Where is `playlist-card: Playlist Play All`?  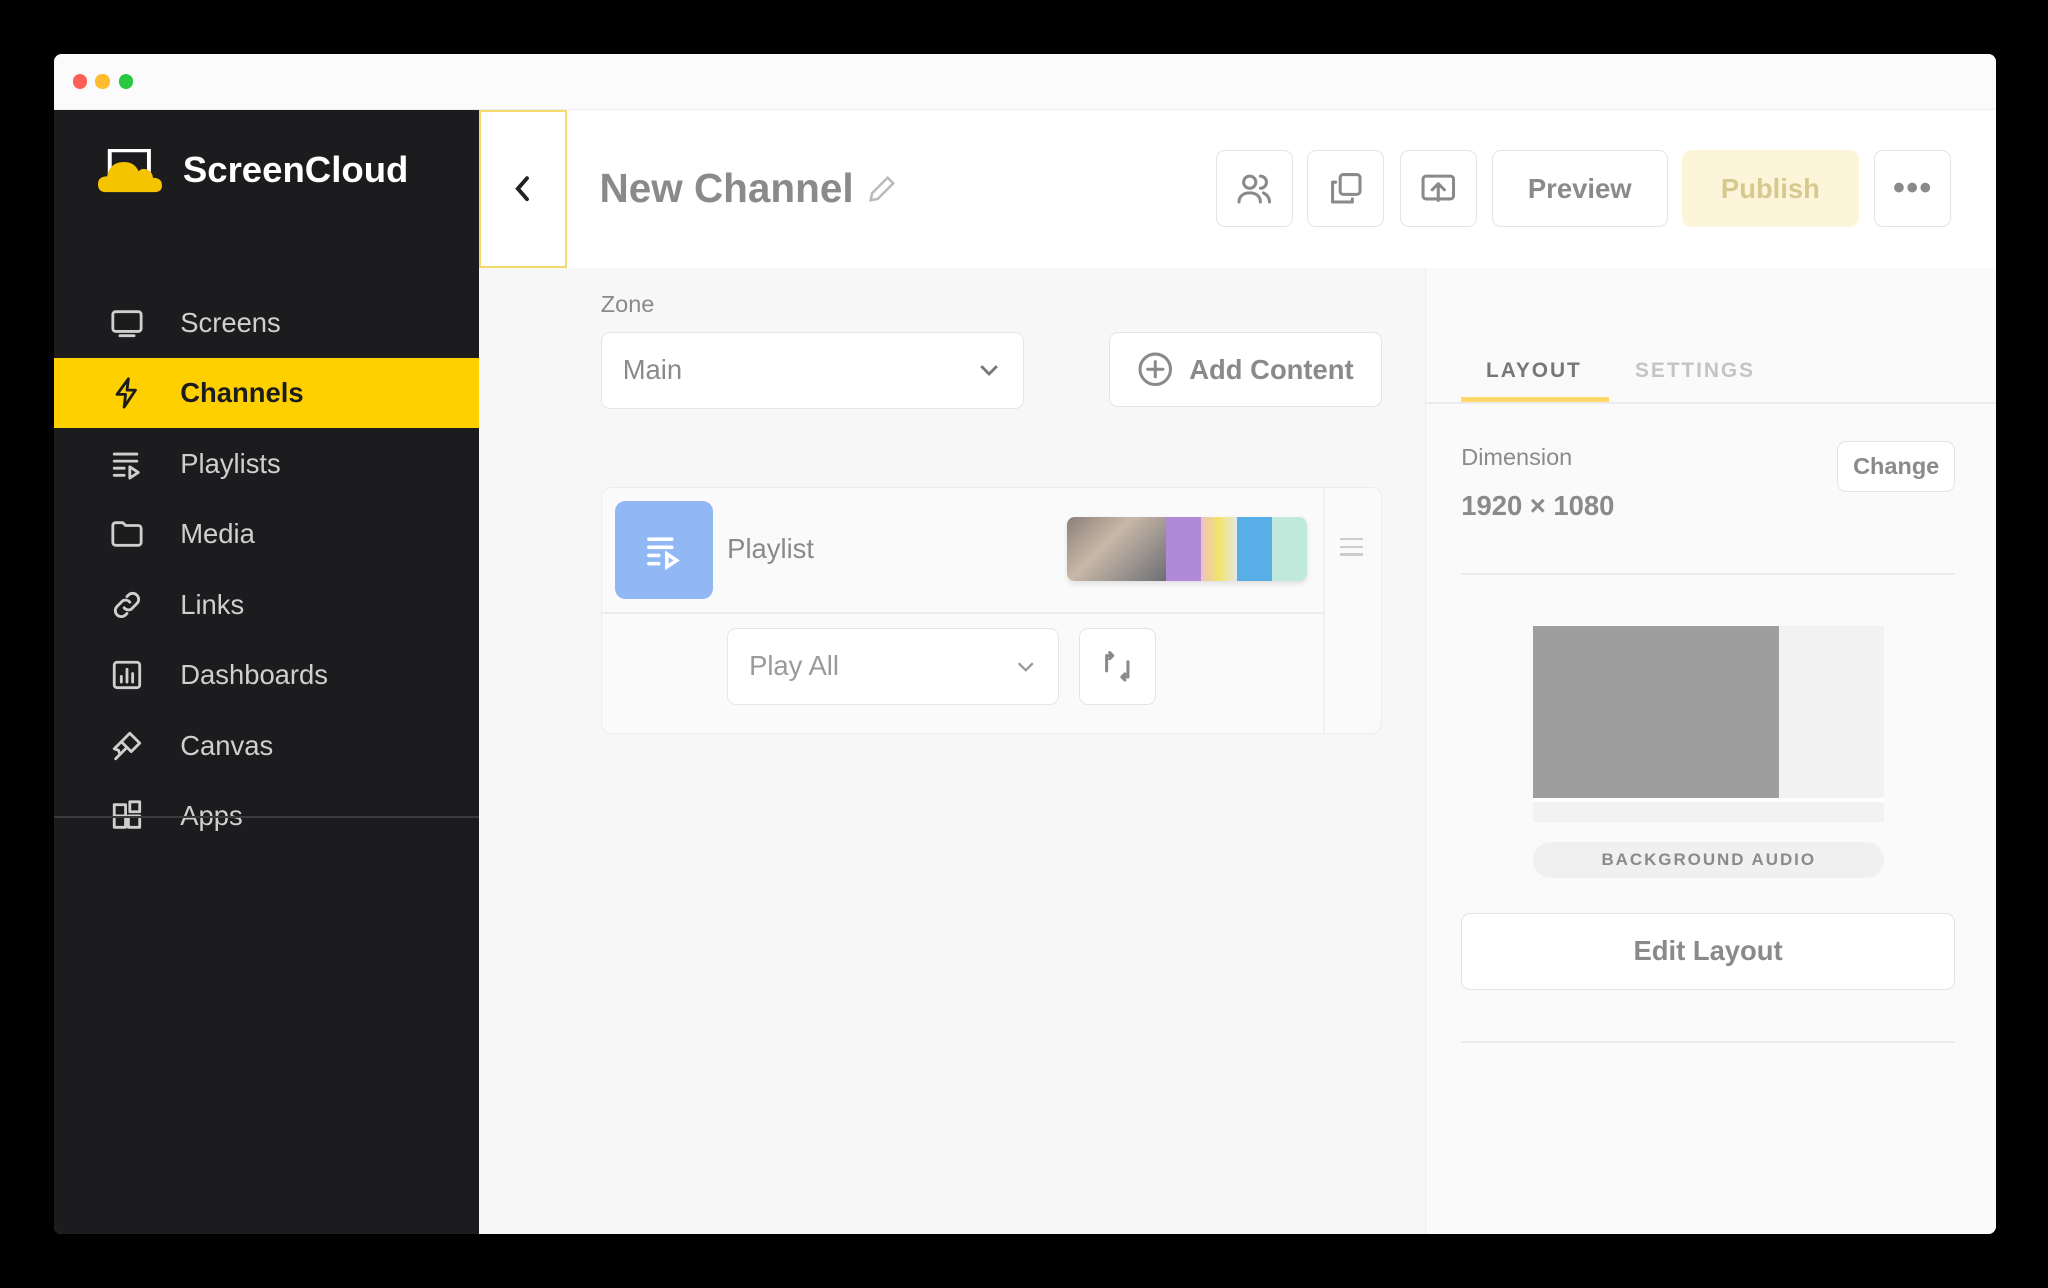 playlist-card: Playlist Play All is located at coordinates (991, 611).